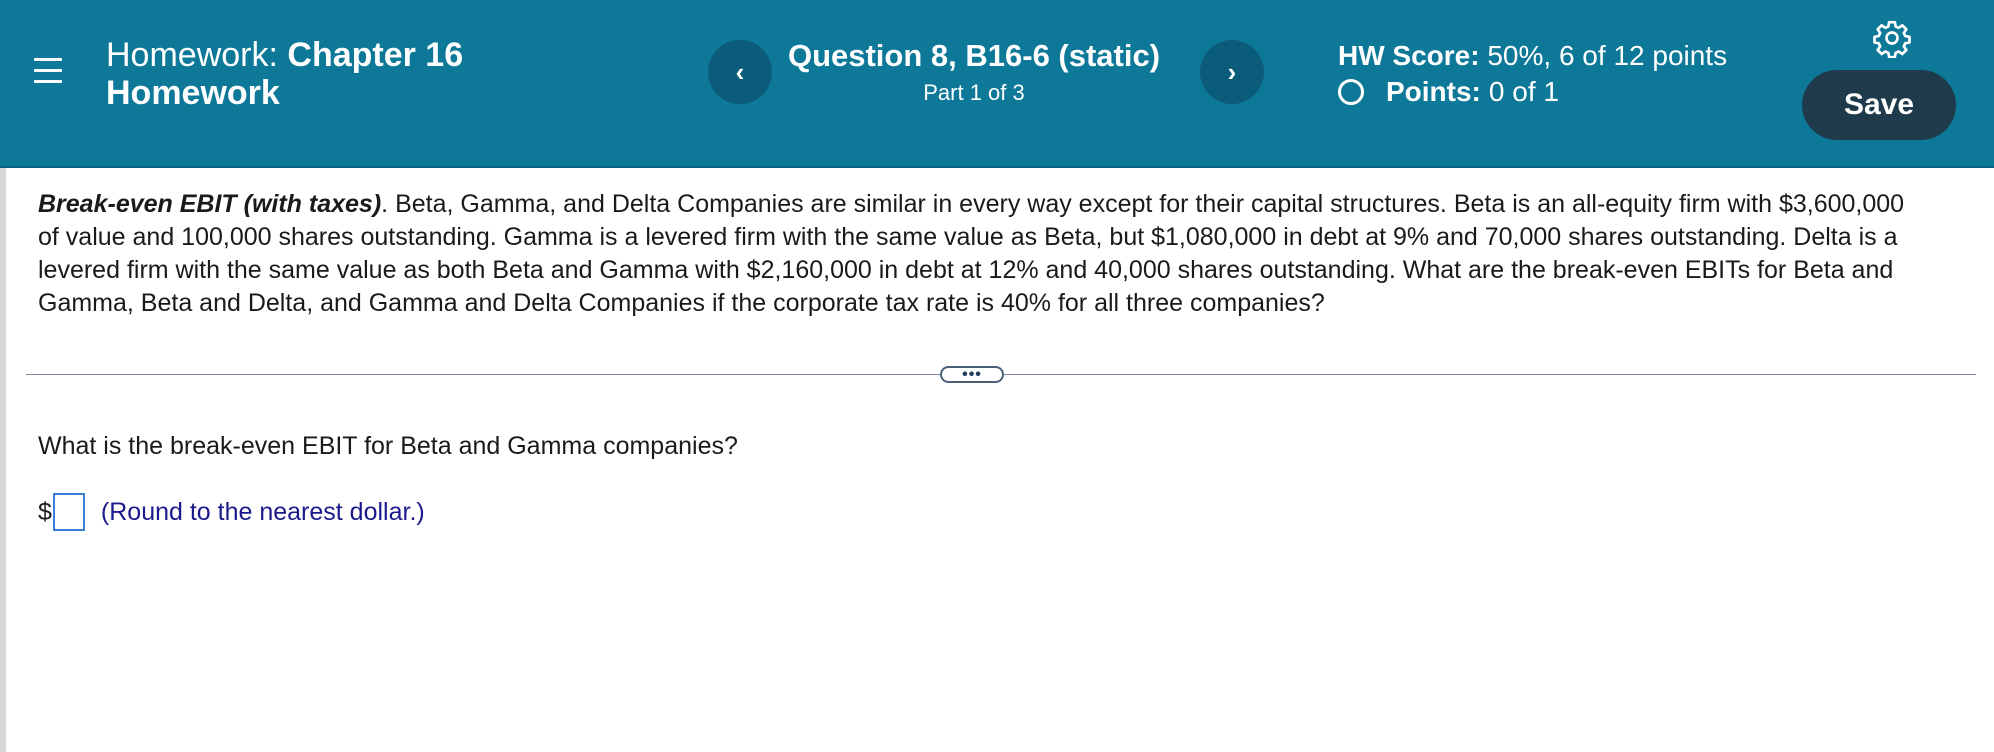 The image size is (1994, 752). Describe the element at coordinates (1433, 91) in the screenshot. I see `points-label: Points:` at that location.